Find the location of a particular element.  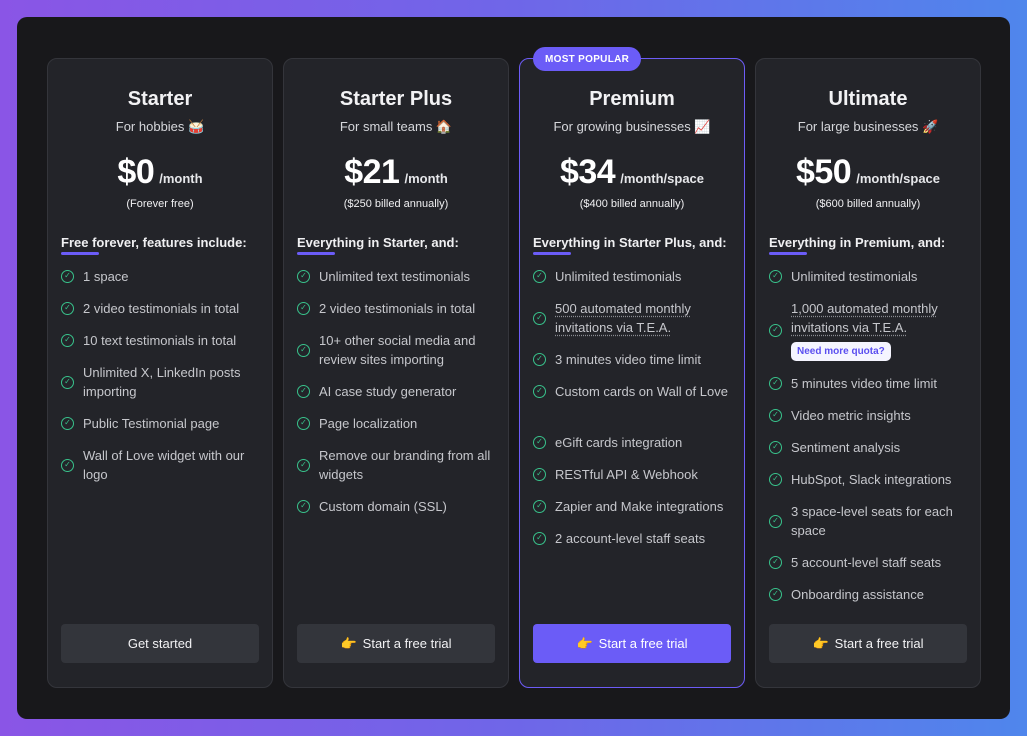

feature-item: ✓ 3 space-level seats for each space is located at coordinates (870, 521).